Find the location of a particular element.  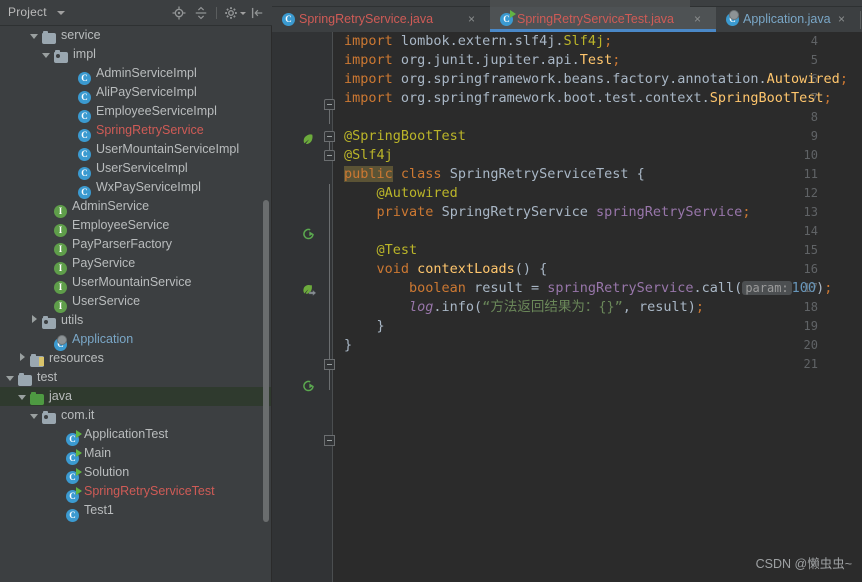

hide-panel-icon is located at coordinates (257, 13).